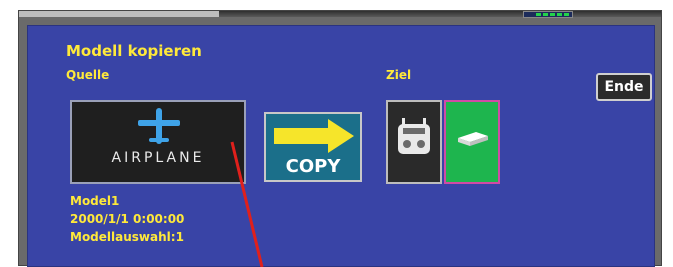 This screenshot has height=267, width=673. Describe the element at coordinates (414, 136) in the screenshot. I see `transmitter-icon` at that location.